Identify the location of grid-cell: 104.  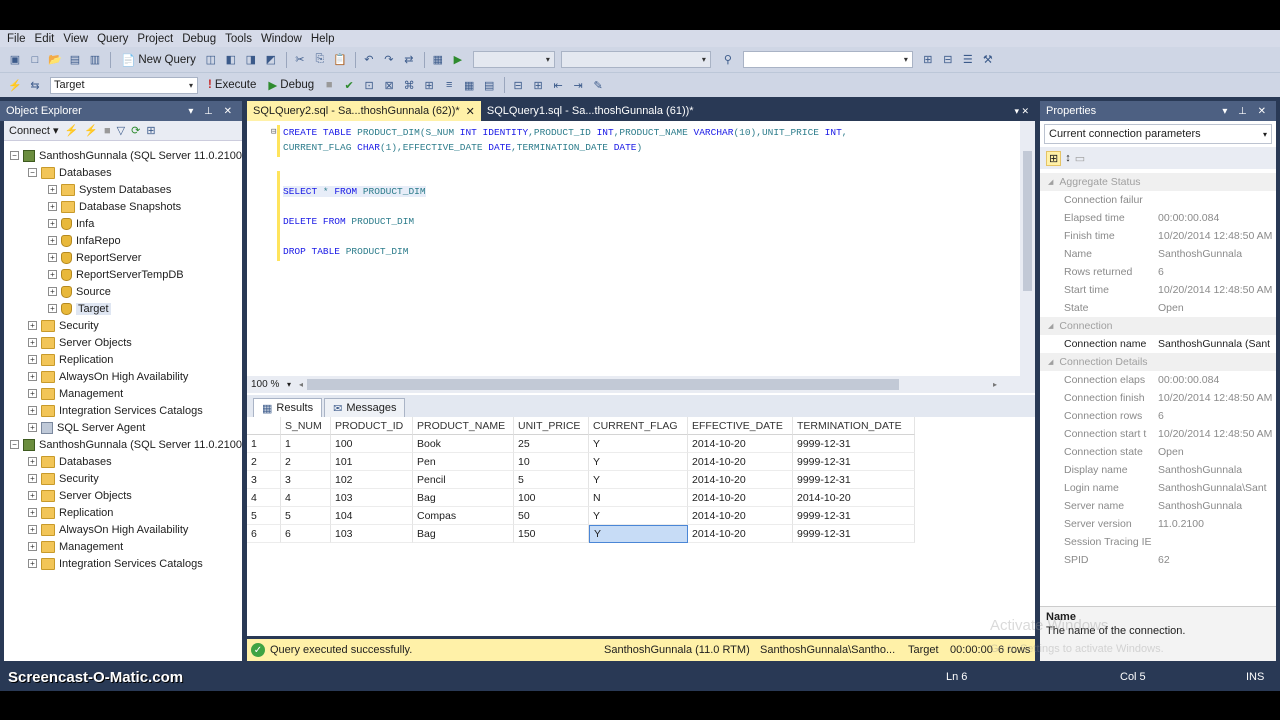
(372, 516).